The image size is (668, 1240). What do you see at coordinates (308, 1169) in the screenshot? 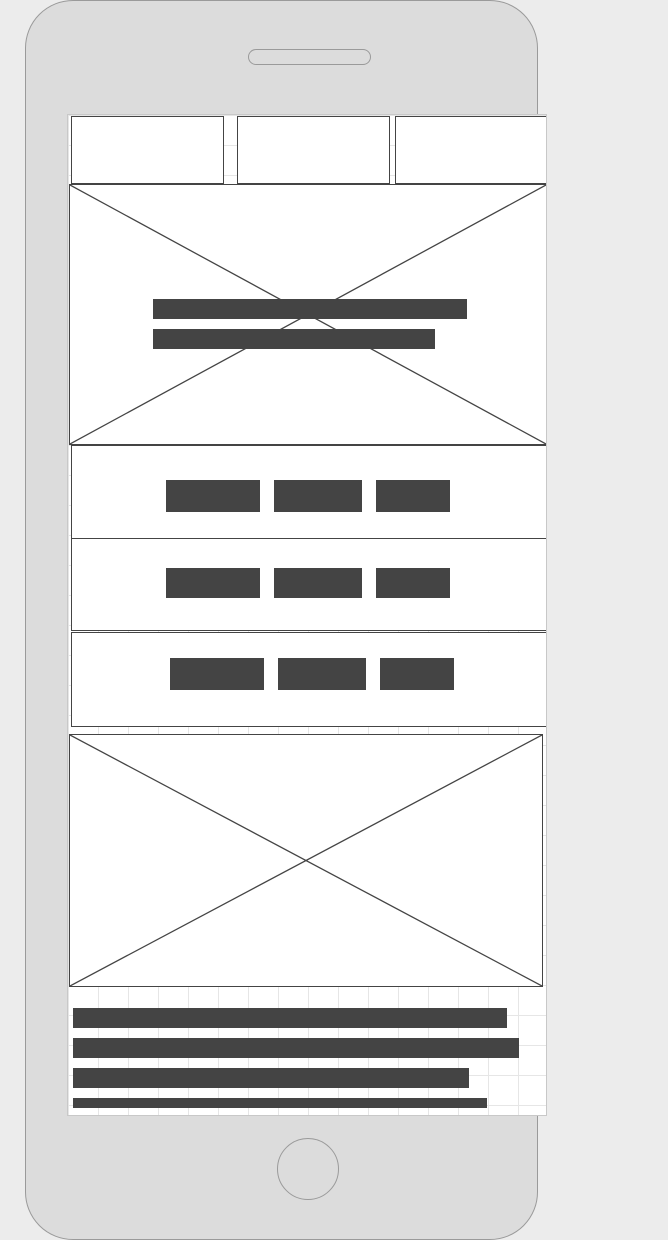
I see `home-button-icon` at bounding box center [308, 1169].